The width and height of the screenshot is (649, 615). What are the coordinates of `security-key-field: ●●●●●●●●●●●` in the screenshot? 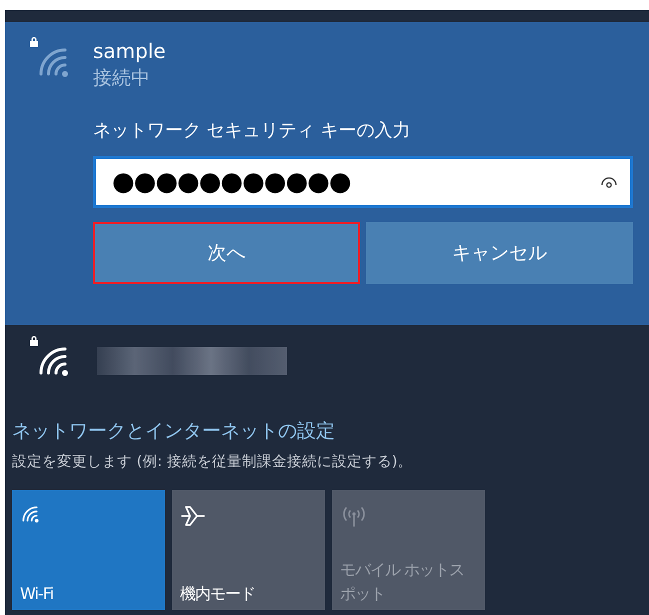 It's located at (363, 182).